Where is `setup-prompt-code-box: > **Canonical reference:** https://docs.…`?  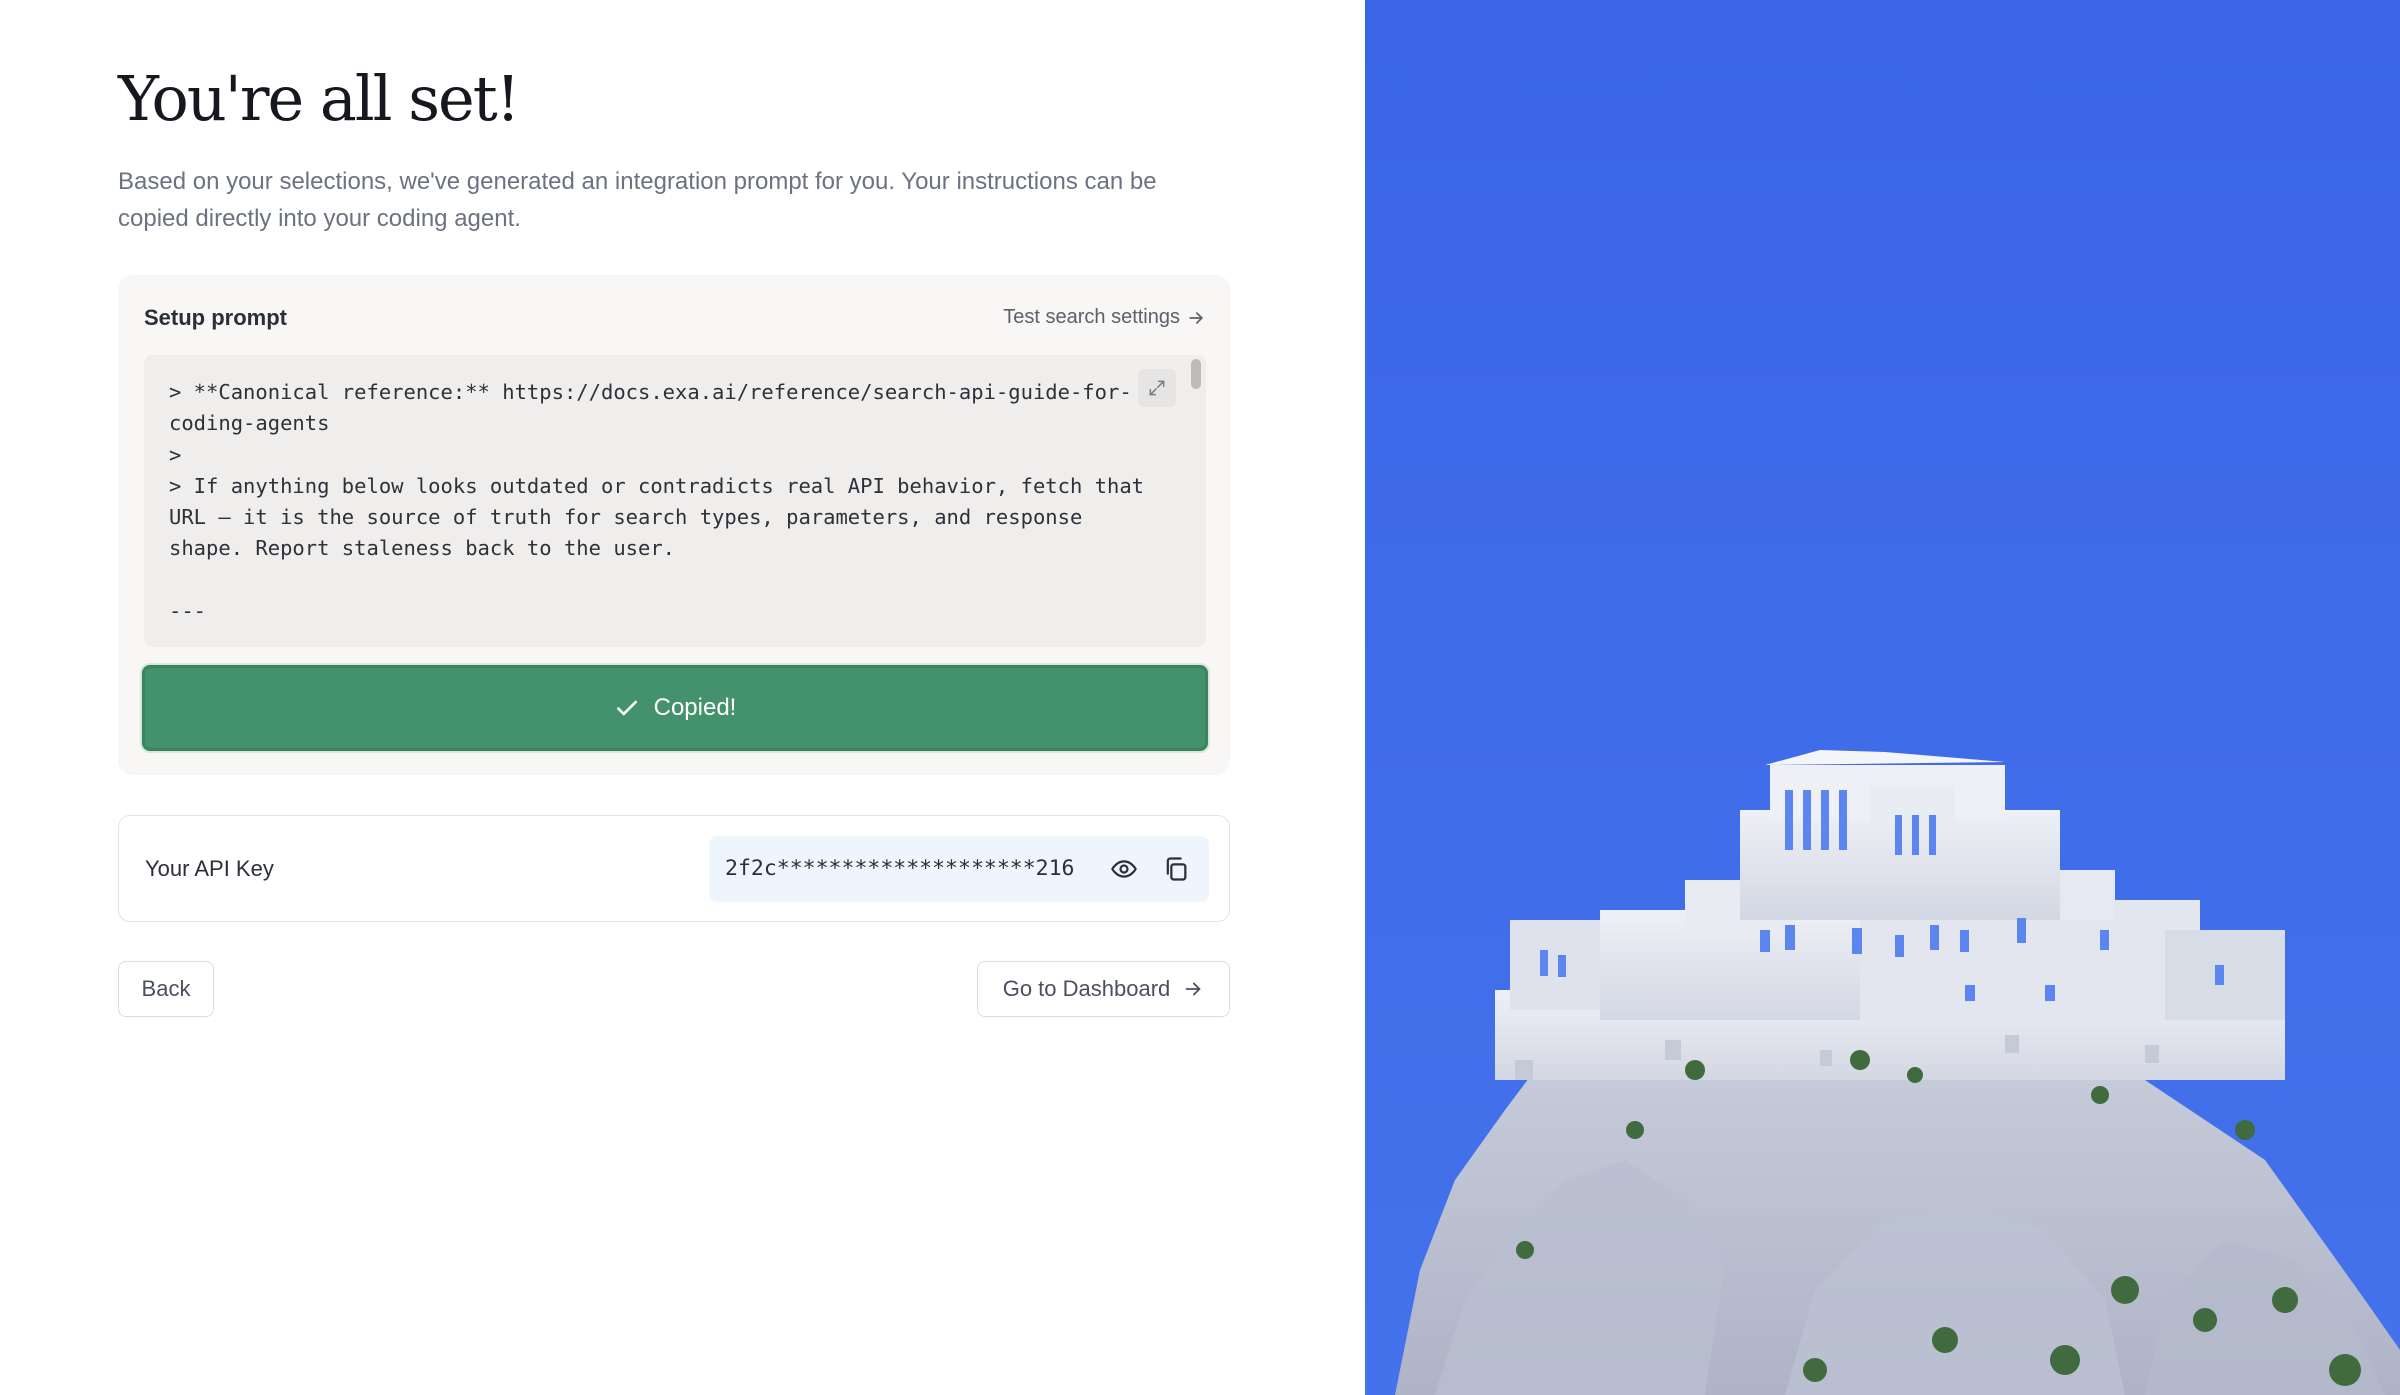
setup-prompt-code-box: > **Canonical reference:** https://docs.… is located at coordinates (675, 501).